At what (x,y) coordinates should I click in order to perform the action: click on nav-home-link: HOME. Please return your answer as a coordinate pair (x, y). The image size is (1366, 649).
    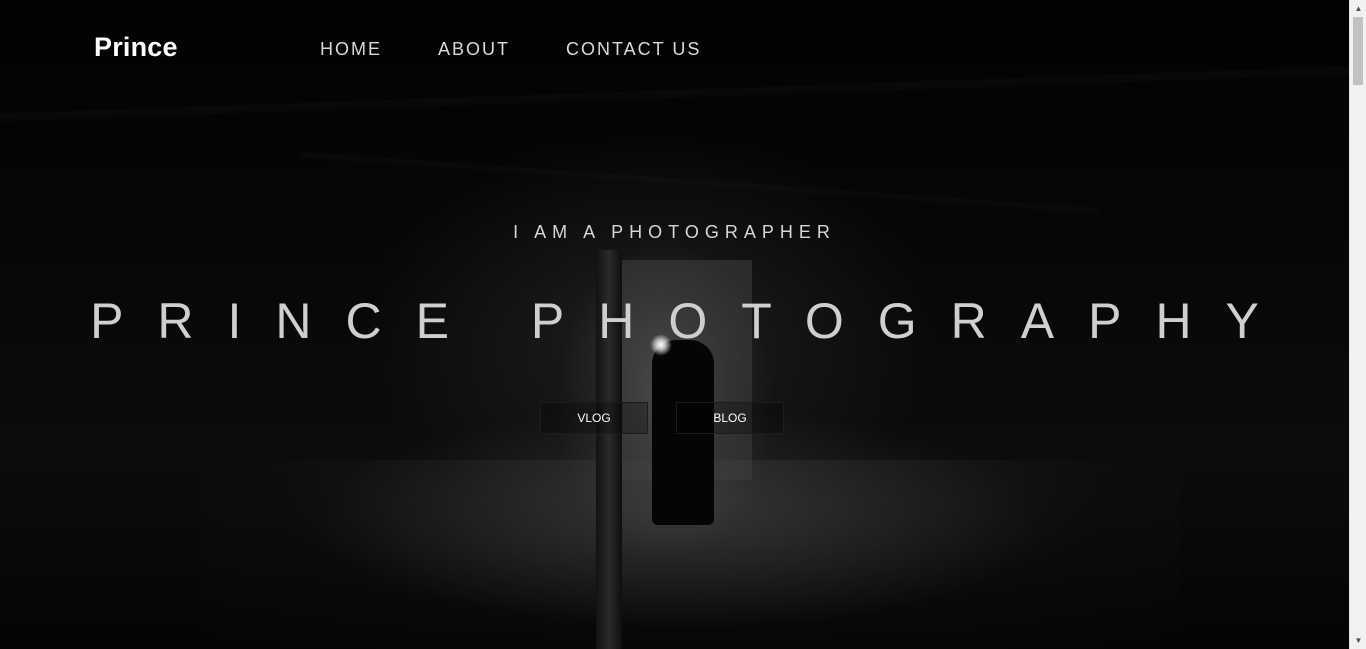
    Looking at the image, I should click on (351, 49).